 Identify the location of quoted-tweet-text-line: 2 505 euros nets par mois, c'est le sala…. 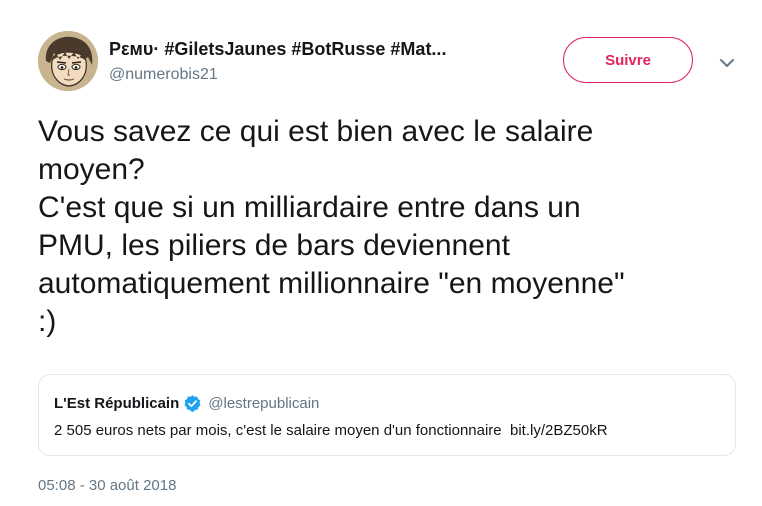
(331, 430).